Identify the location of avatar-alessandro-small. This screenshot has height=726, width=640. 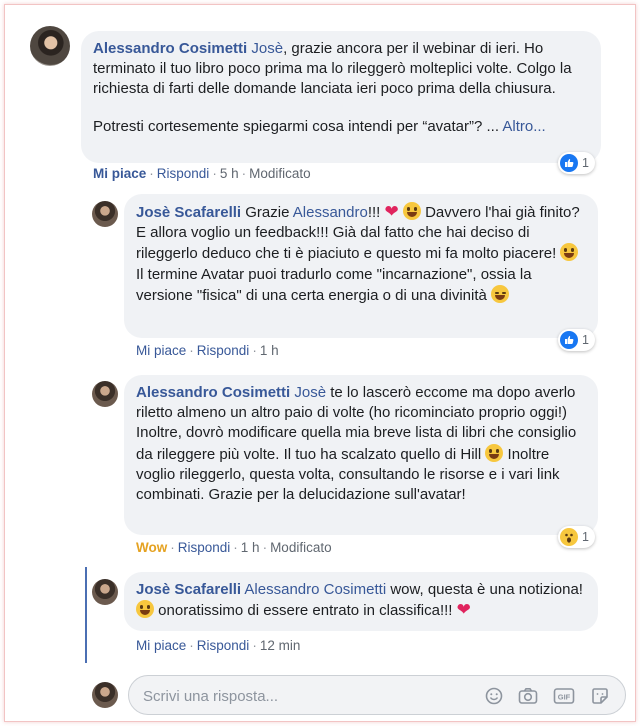
(105, 394).